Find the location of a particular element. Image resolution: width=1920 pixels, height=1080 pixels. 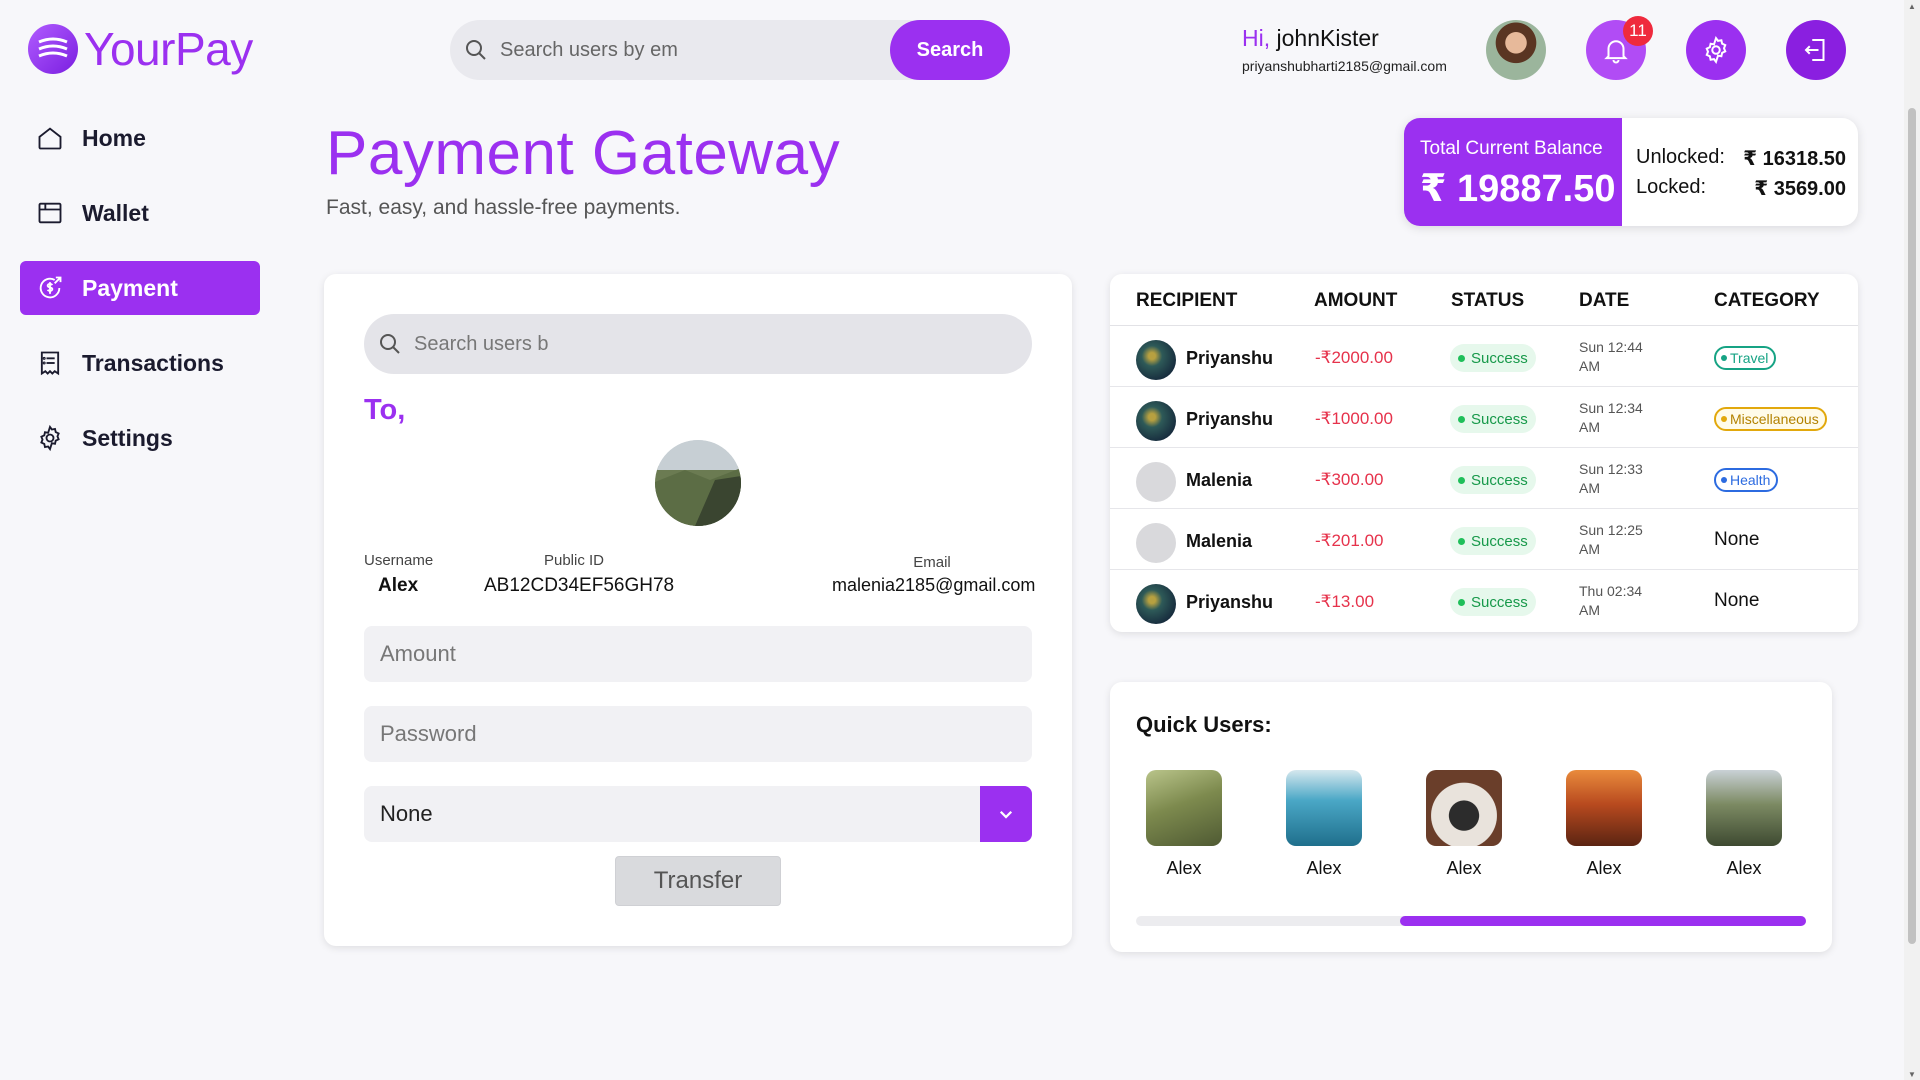

user-search-input is located at coordinates (690, 50).